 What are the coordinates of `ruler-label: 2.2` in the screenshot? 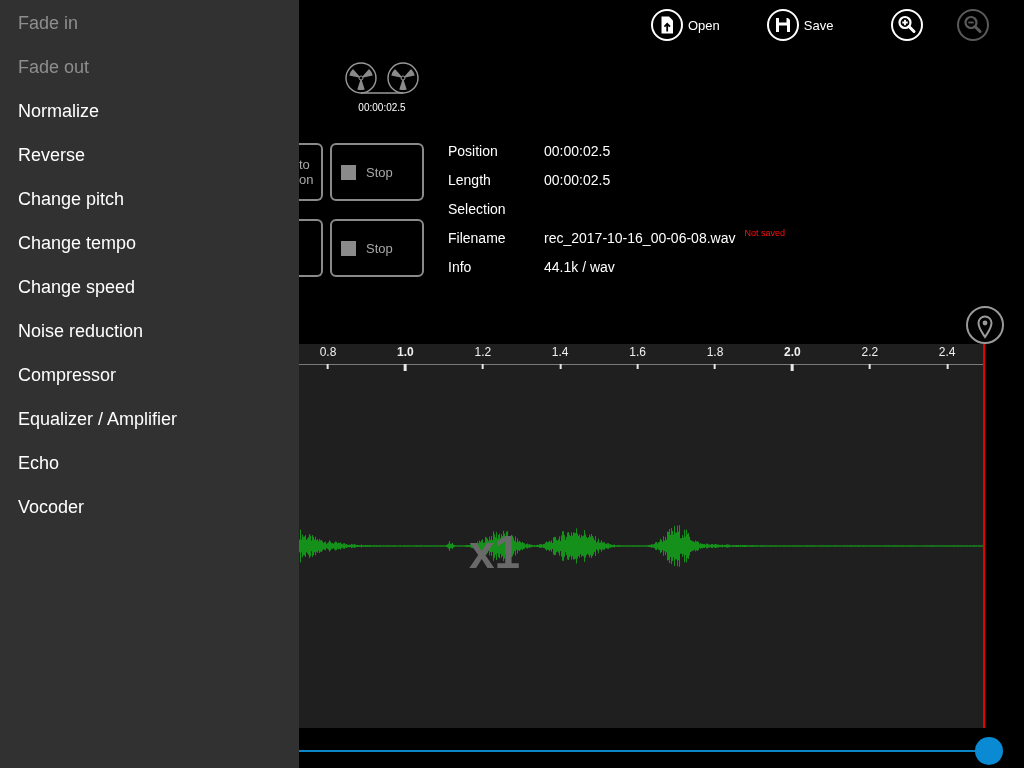 It's located at (870, 352).